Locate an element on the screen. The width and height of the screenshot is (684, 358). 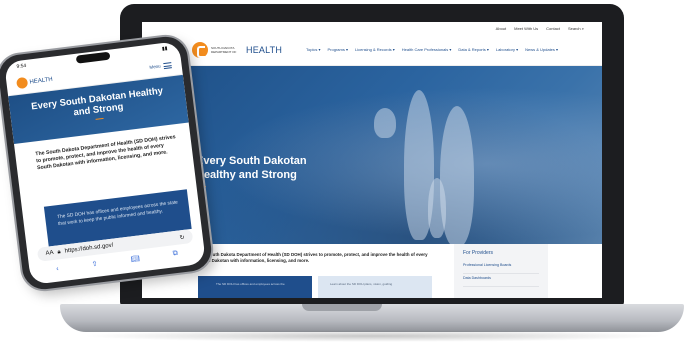
utility-link-search: Search ⌕ is located at coordinates (576, 28).